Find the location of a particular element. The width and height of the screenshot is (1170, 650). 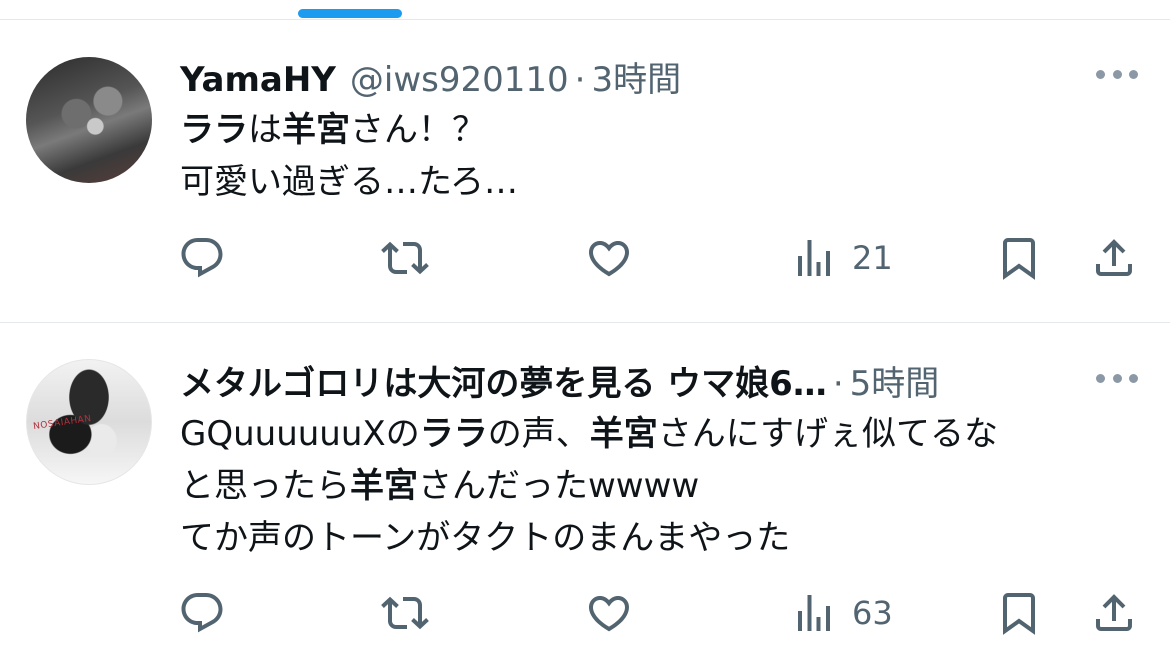

avatar: NOSAIAHAN is located at coordinates (89, 422).